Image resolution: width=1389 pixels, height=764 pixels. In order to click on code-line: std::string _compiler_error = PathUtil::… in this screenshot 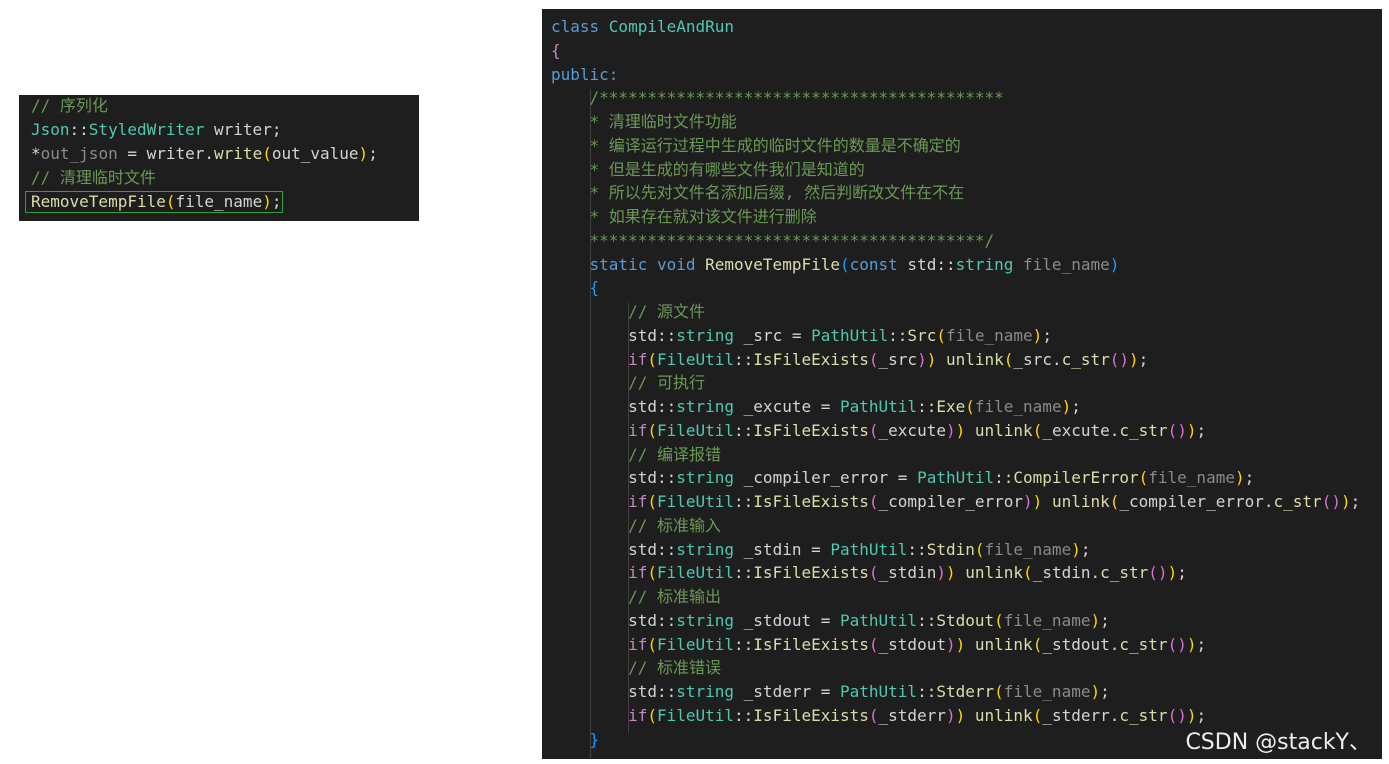, I will do `click(902, 478)`.